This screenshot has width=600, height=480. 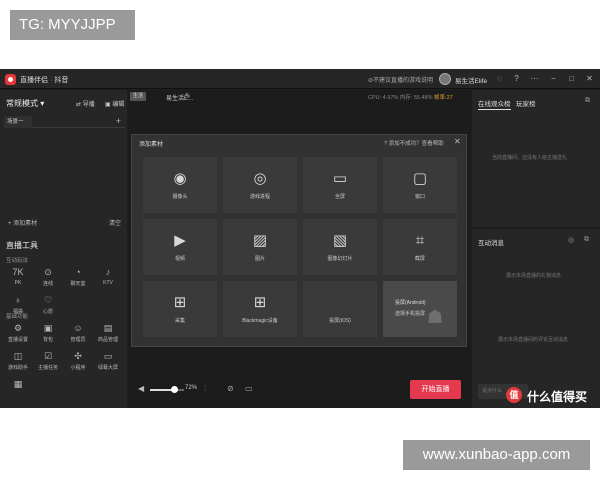 I want to click on volume-handle, so click(x=175, y=389).